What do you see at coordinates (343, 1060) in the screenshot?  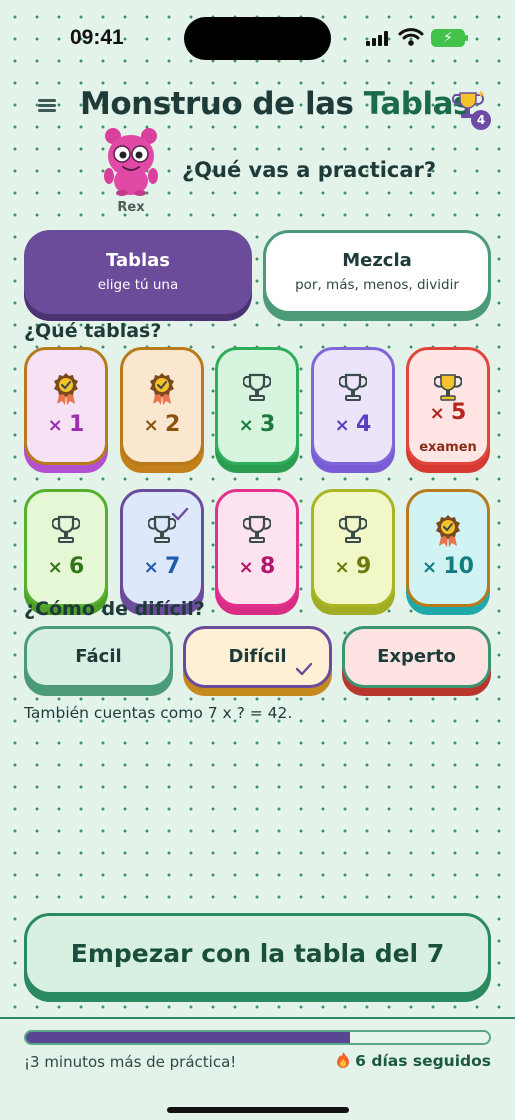 I see `fire-icon` at bounding box center [343, 1060].